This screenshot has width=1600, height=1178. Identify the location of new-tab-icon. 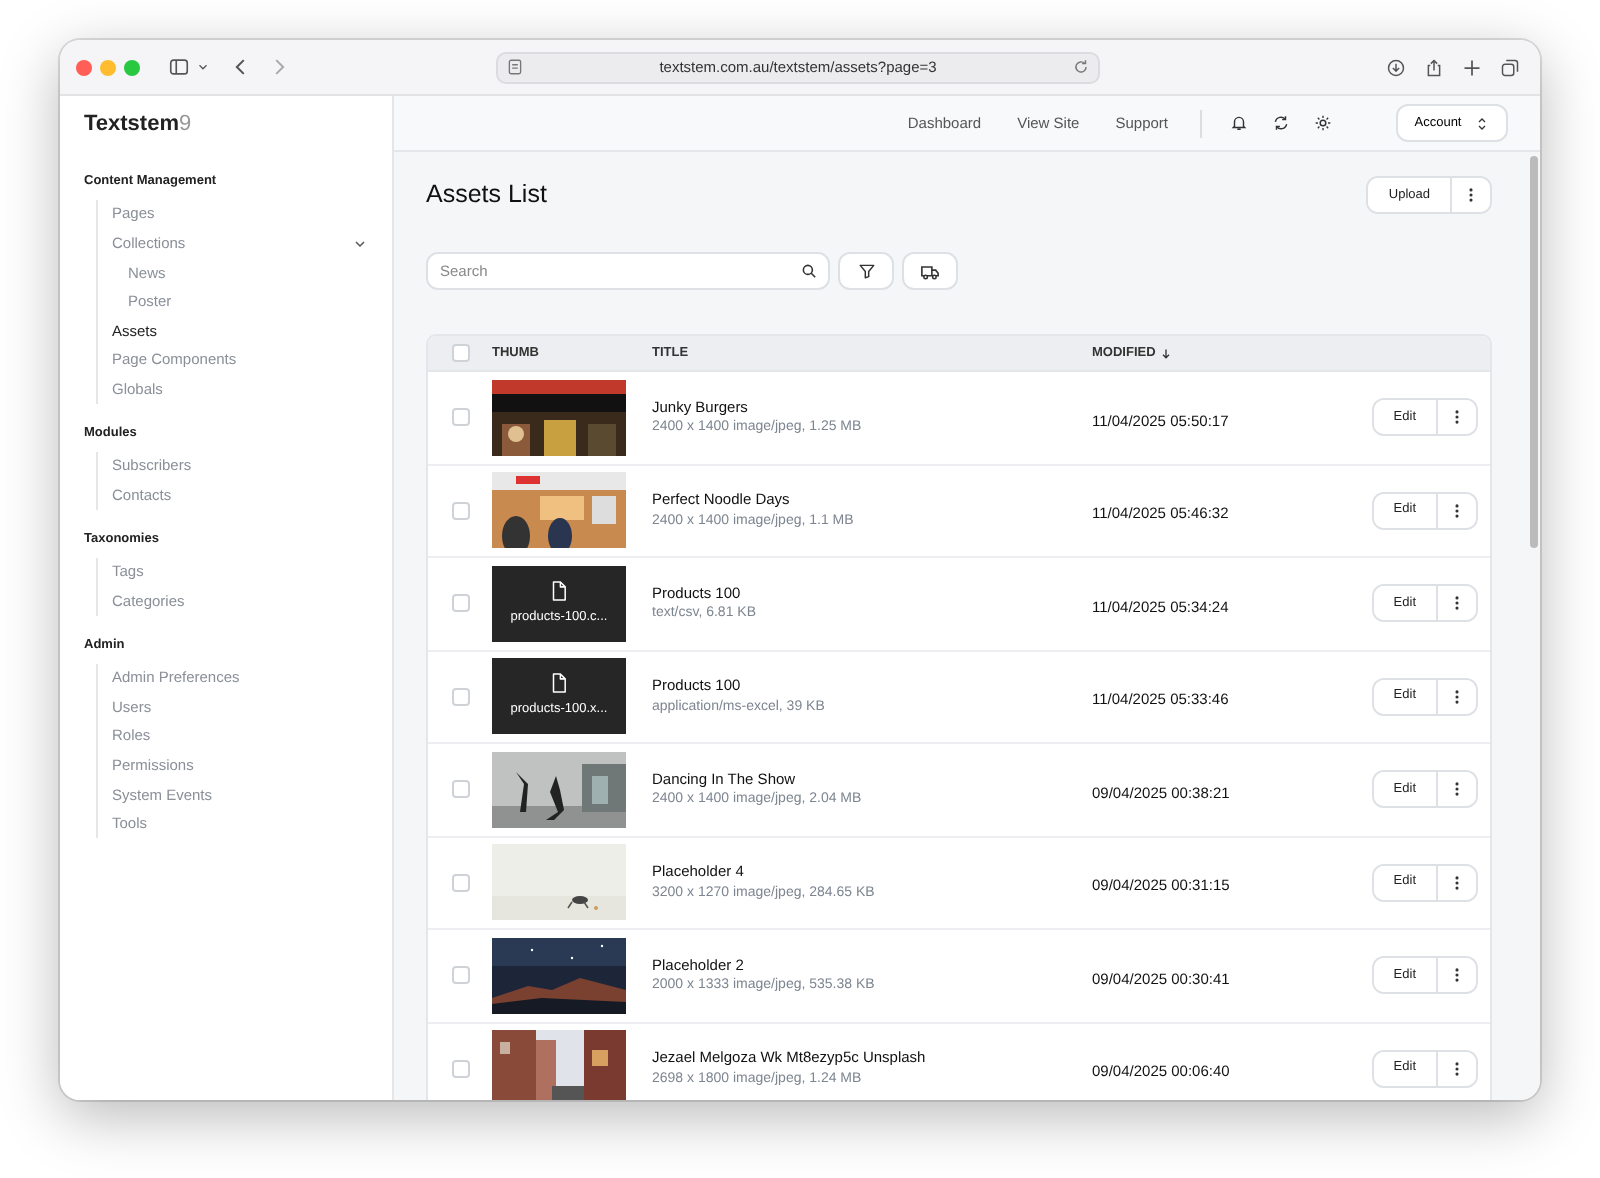
(1472, 67).